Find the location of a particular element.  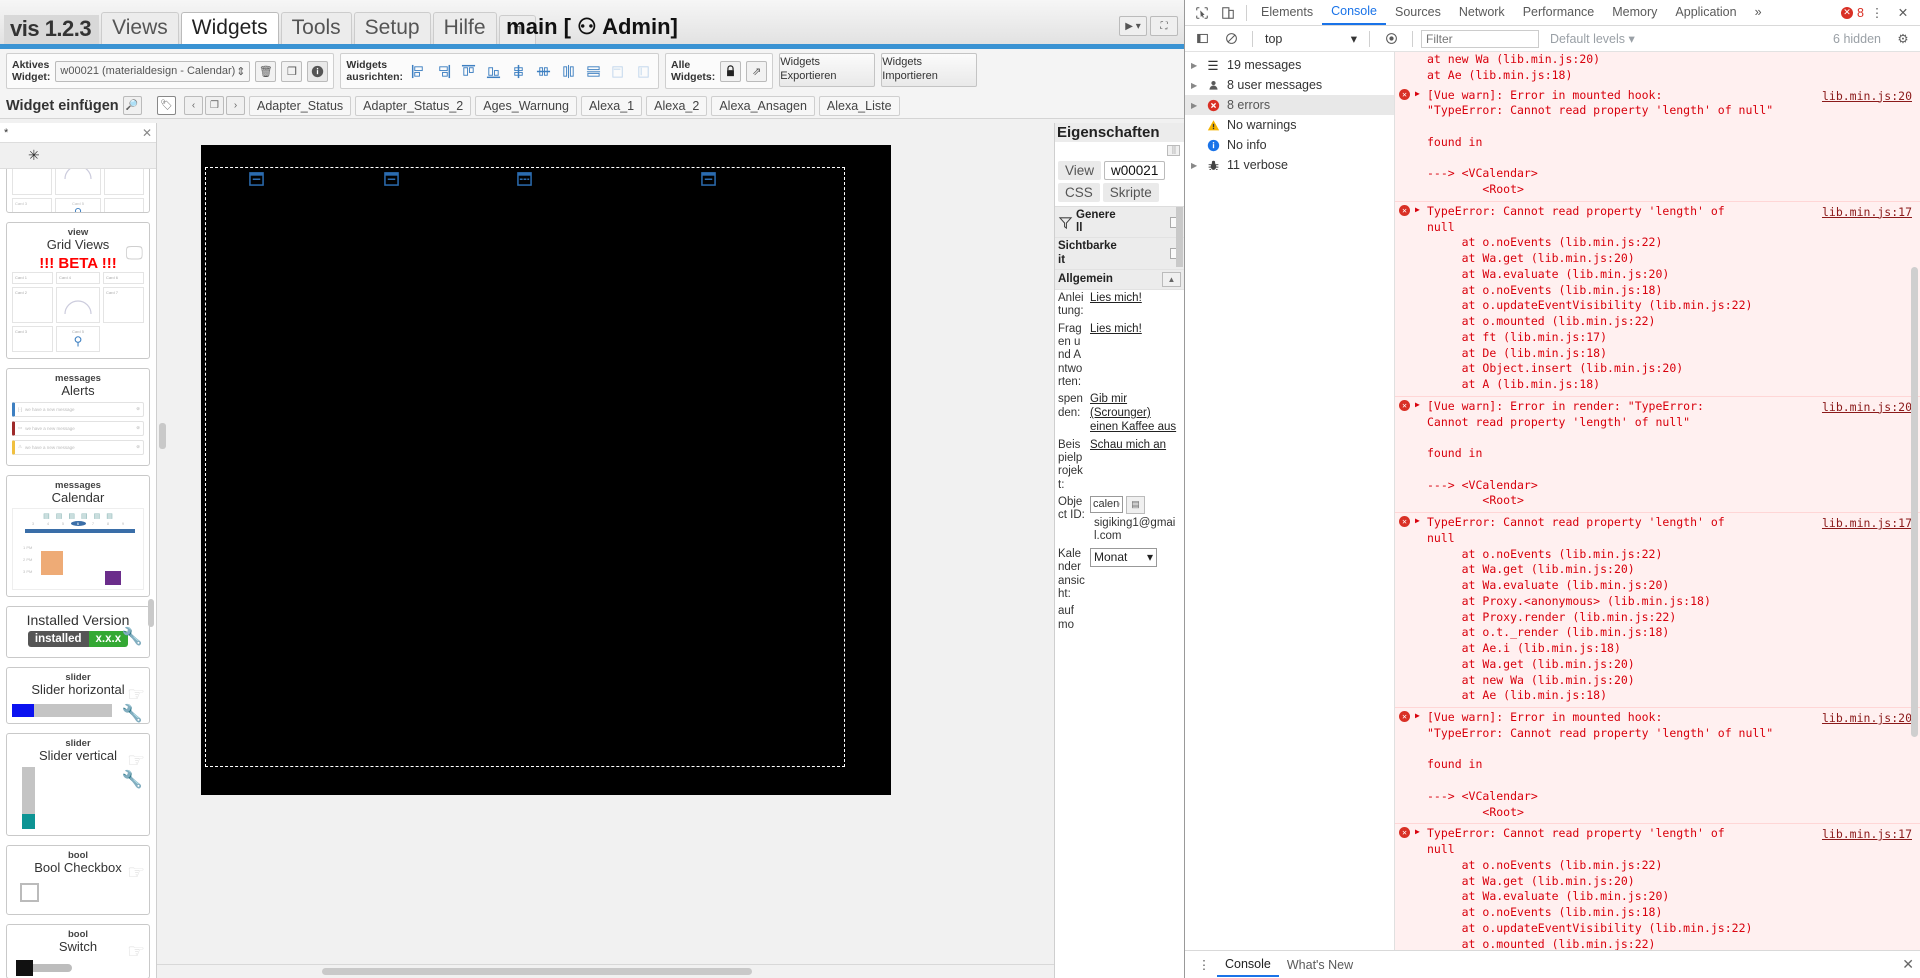

view-tab-alexa-1: Alexa_1 is located at coordinates (611, 105).